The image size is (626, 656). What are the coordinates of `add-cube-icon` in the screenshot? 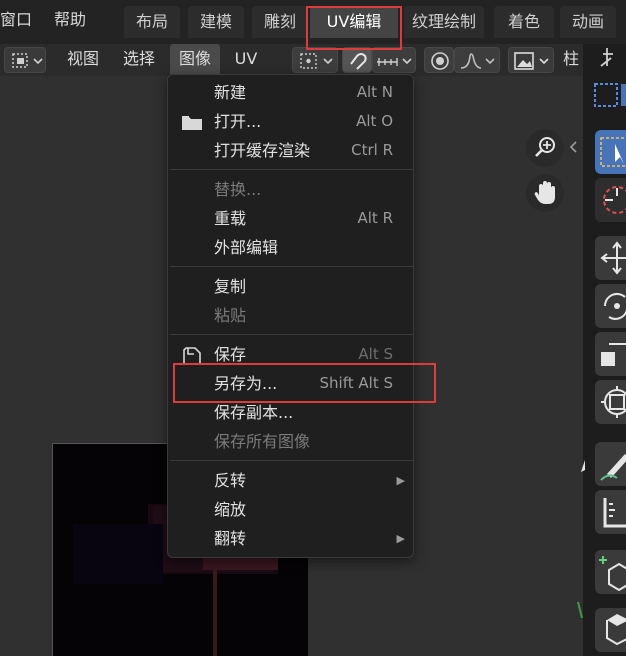 It's located at (612, 574).